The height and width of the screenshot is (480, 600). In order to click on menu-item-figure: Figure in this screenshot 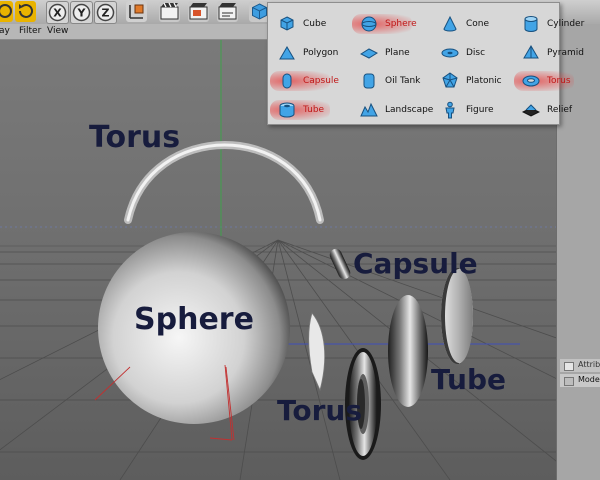, I will do `click(473, 110)`.